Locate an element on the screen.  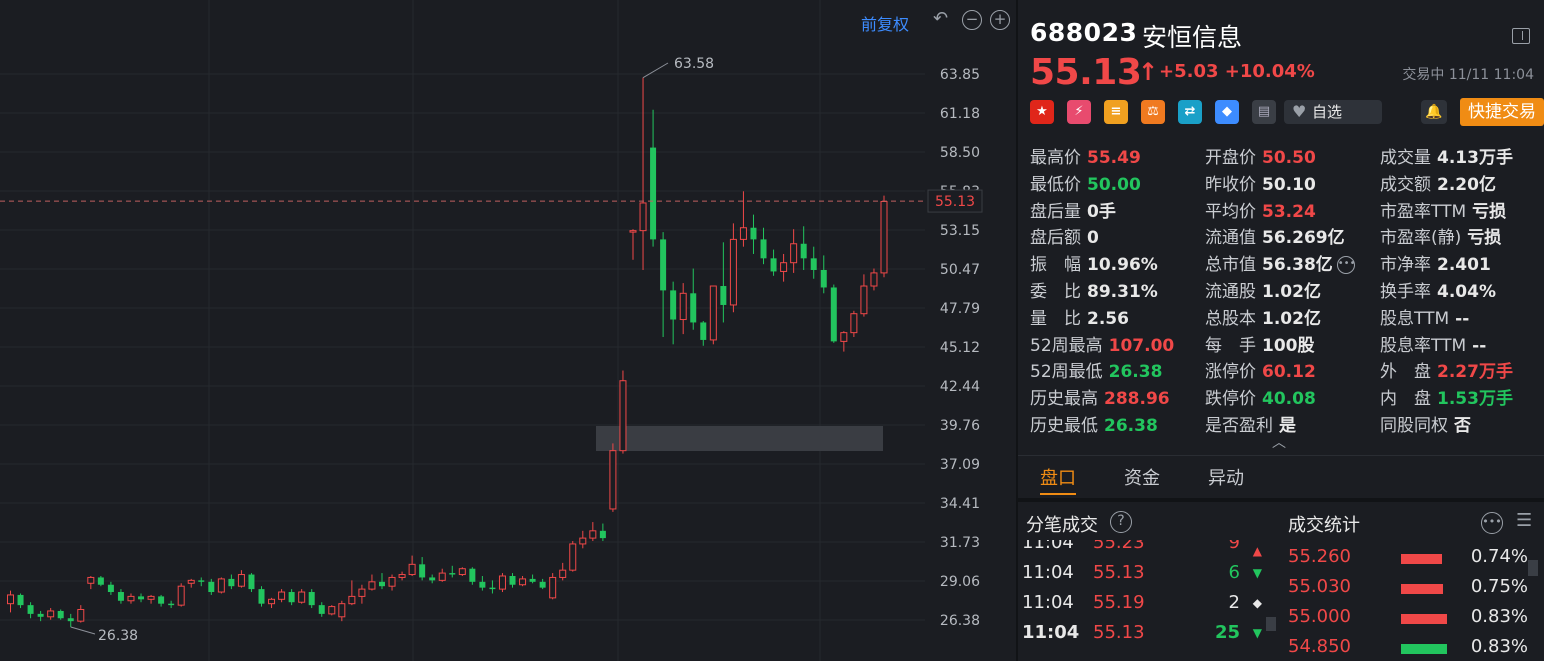
layout-toggle-icon is located at coordinates (1521, 36).